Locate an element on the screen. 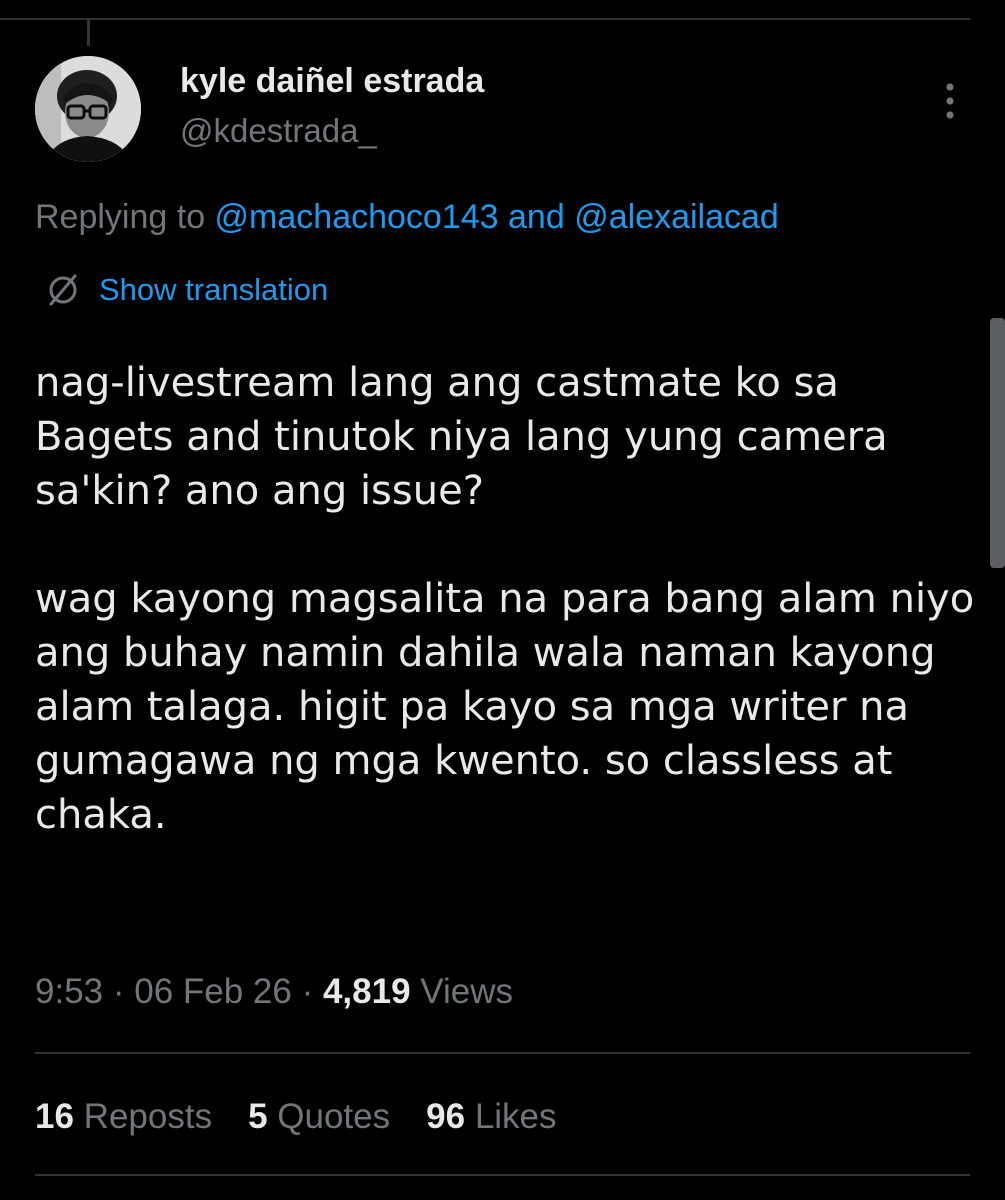  tweet-meta: 9:53 · 06 Feb 26 · 4,819 Views is located at coordinates (274, 992).